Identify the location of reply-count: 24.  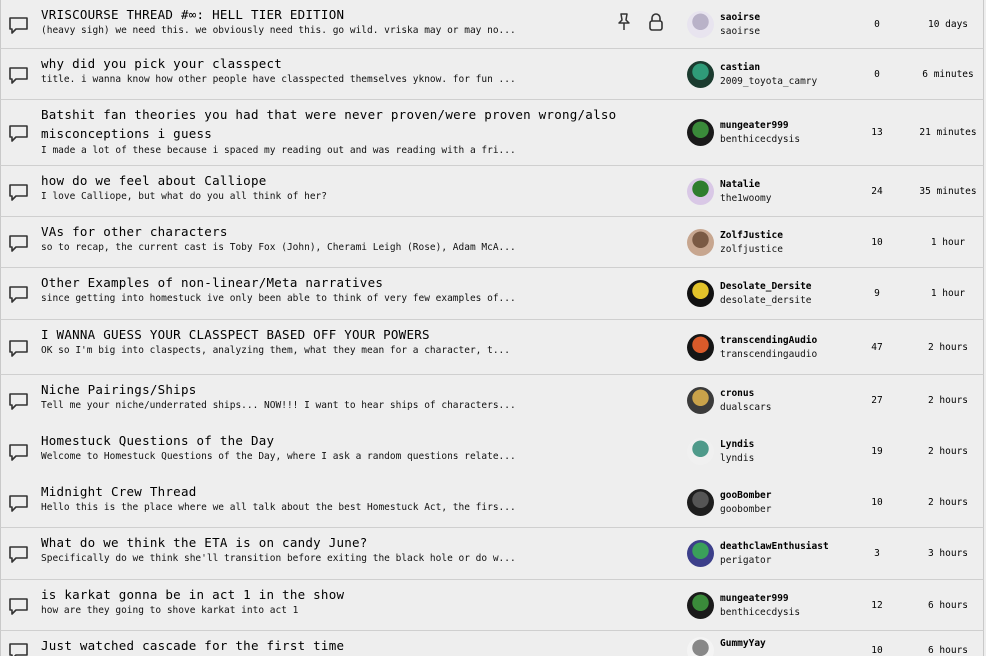
(877, 191).